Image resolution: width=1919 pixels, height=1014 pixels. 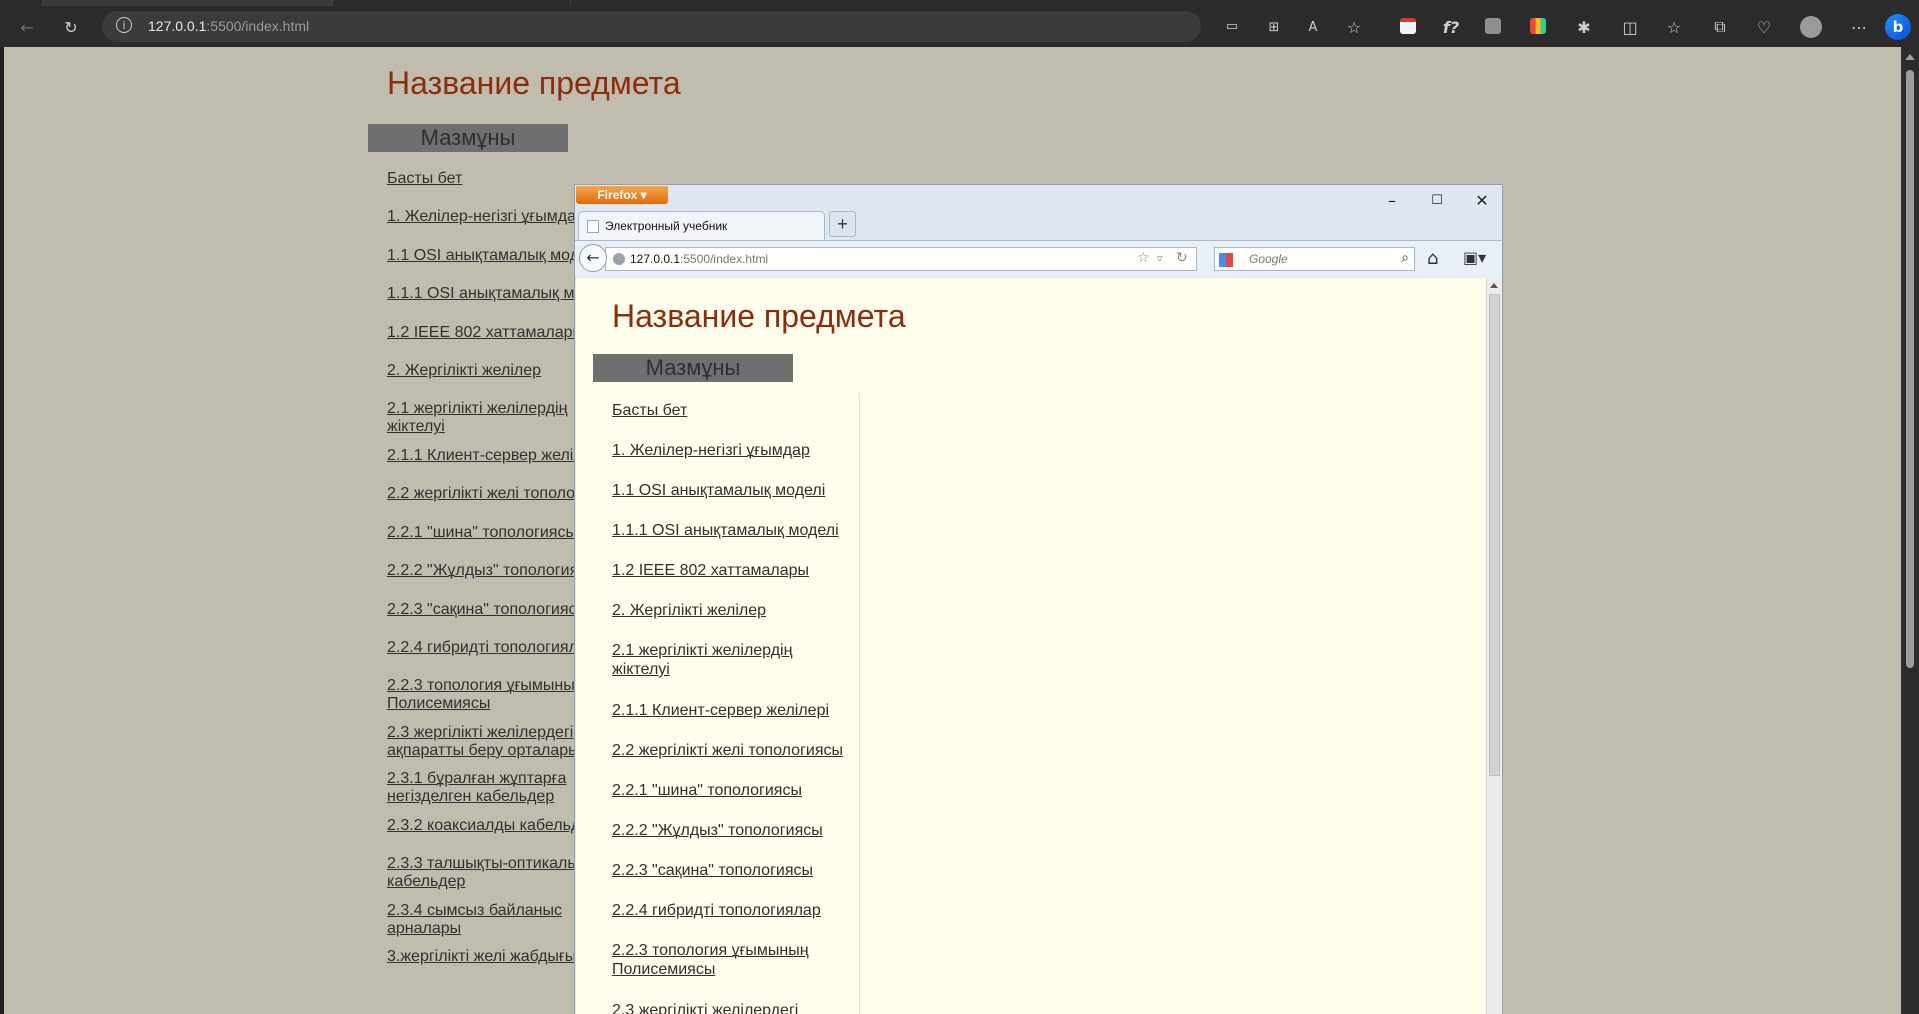 What do you see at coordinates (705, 1007) in the screenshot?
I see `toc-link: 2.3 жергілікті желілердегі` at bounding box center [705, 1007].